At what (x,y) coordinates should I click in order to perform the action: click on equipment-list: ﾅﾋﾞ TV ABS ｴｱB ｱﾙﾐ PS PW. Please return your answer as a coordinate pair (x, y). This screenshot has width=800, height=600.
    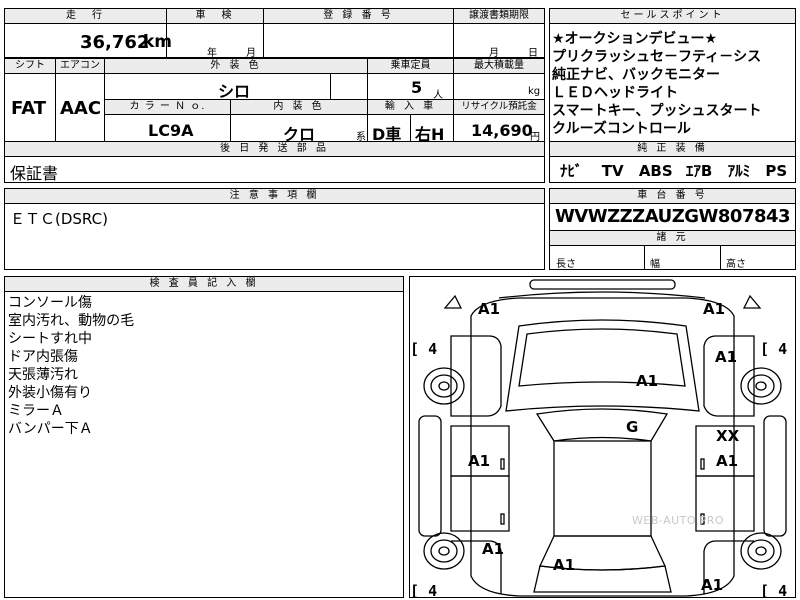
    Looking at the image, I should click on (680, 170).